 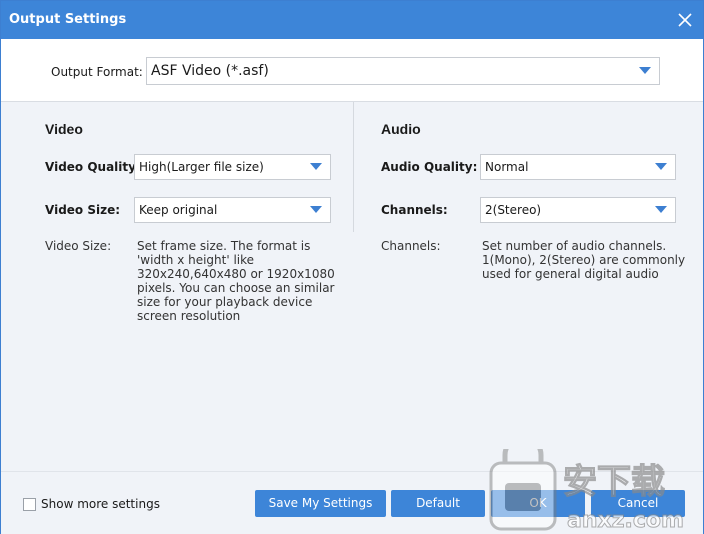 I want to click on audio-section-title: Audio, so click(x=401, y=129).